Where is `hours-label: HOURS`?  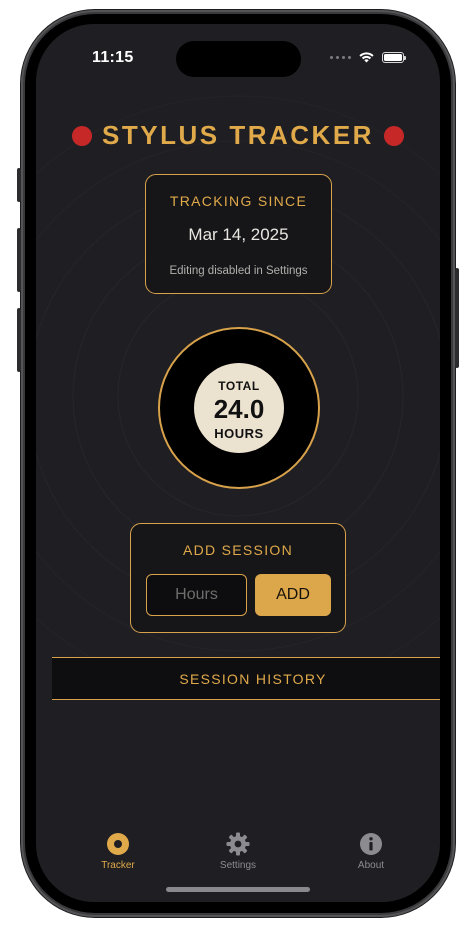
hours-label: HOURS is located at coordinates (239, 433).